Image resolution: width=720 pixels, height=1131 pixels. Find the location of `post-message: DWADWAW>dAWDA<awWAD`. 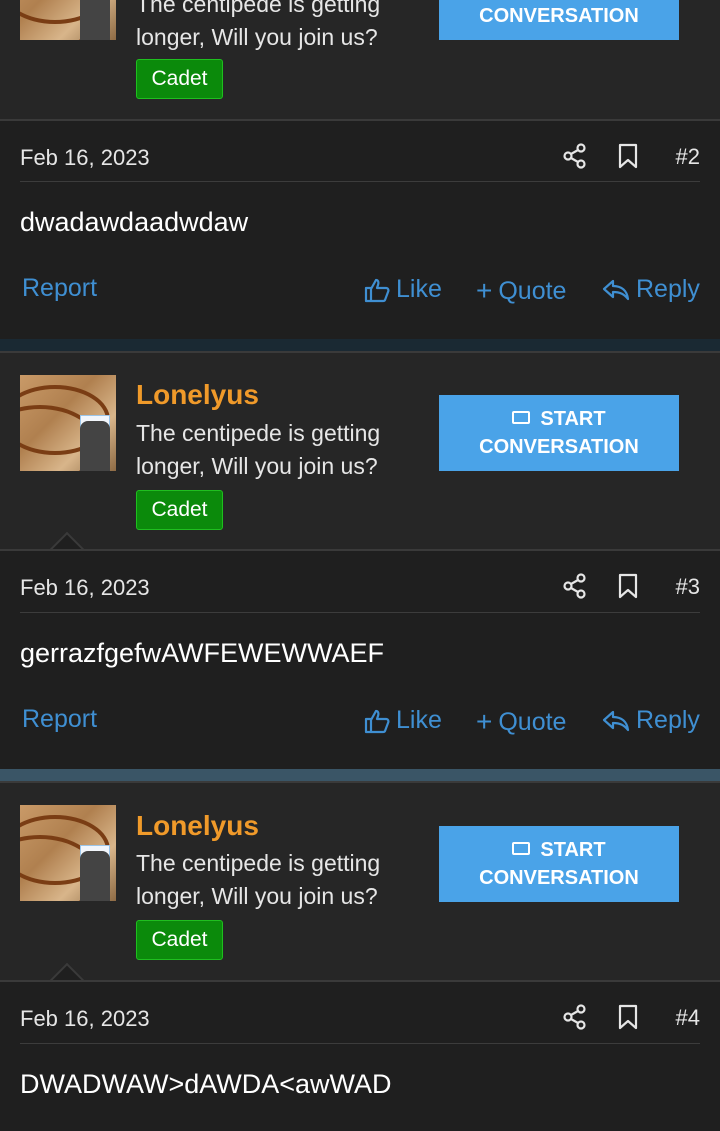

post-message: DWADWAW>dAWDA<awWAD is located at coordinates (206, 1084).